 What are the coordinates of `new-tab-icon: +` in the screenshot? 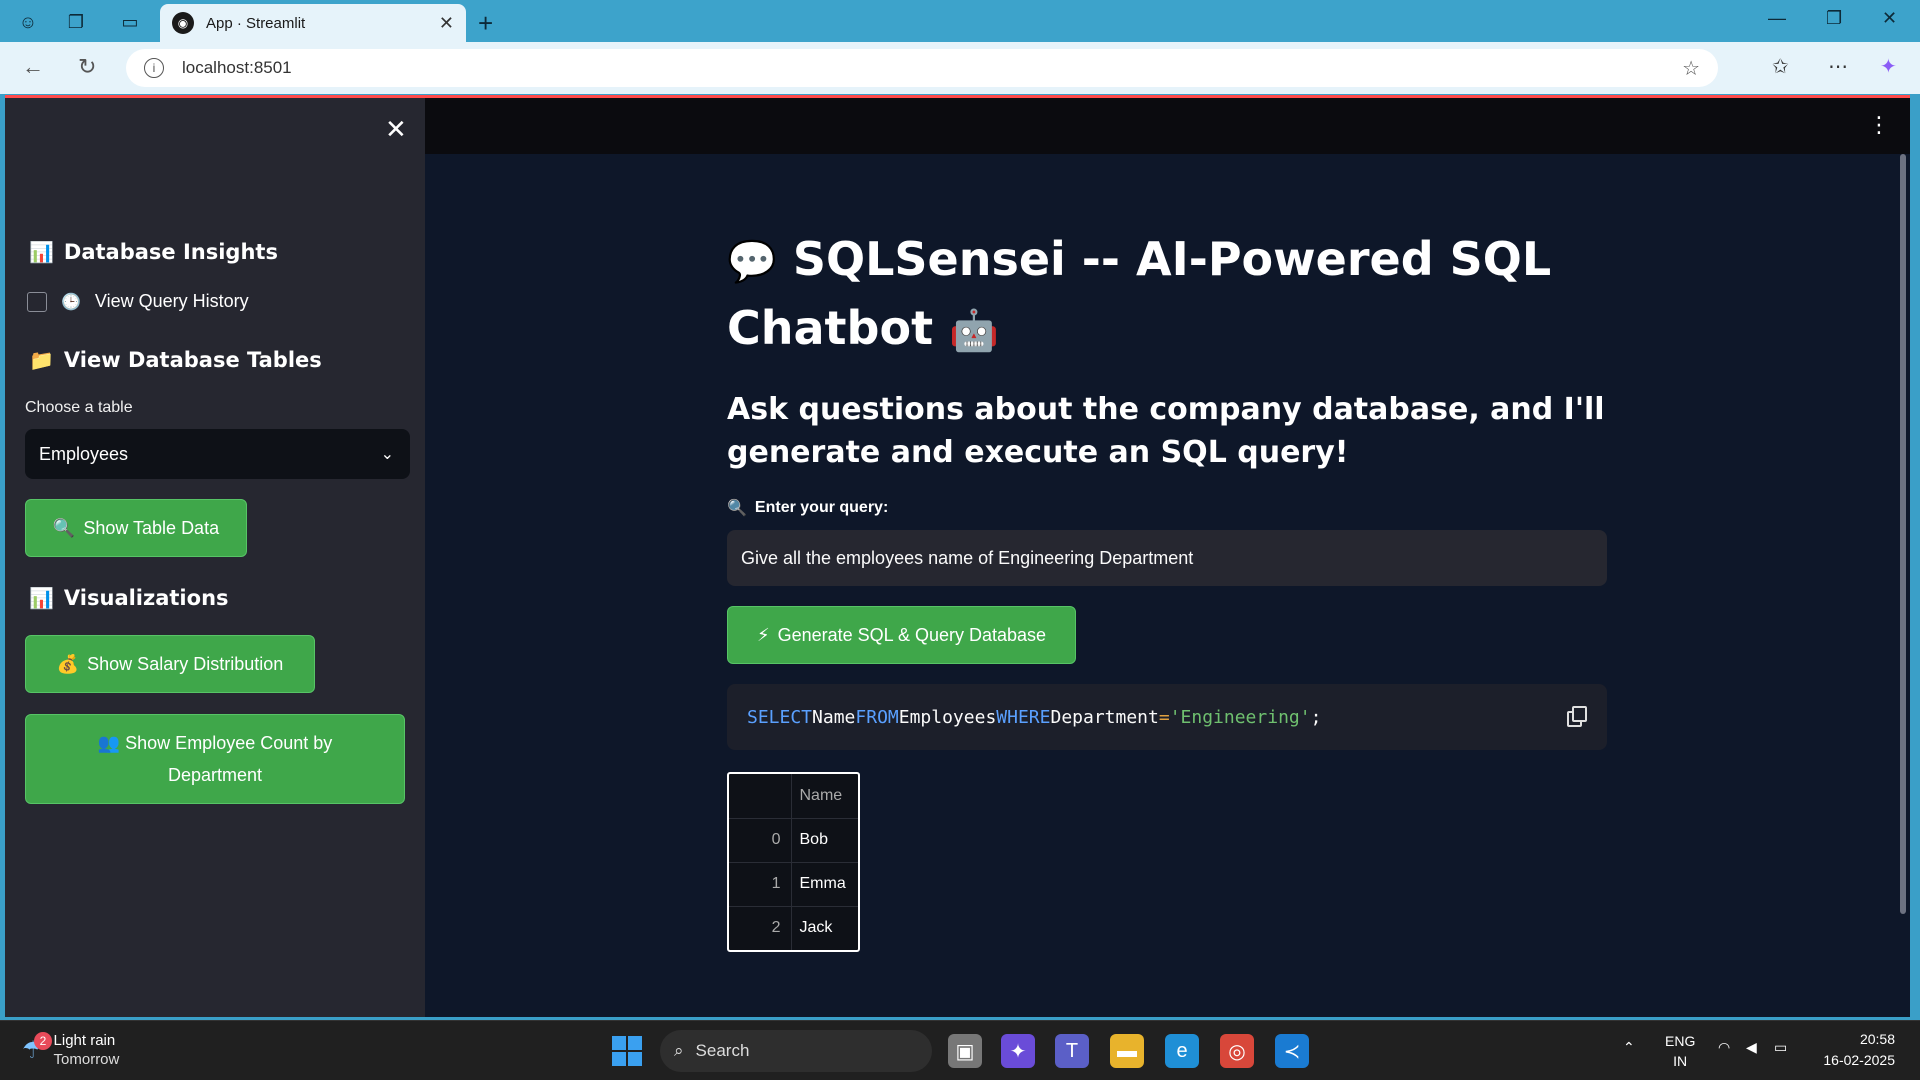 It's located at (485, 23).